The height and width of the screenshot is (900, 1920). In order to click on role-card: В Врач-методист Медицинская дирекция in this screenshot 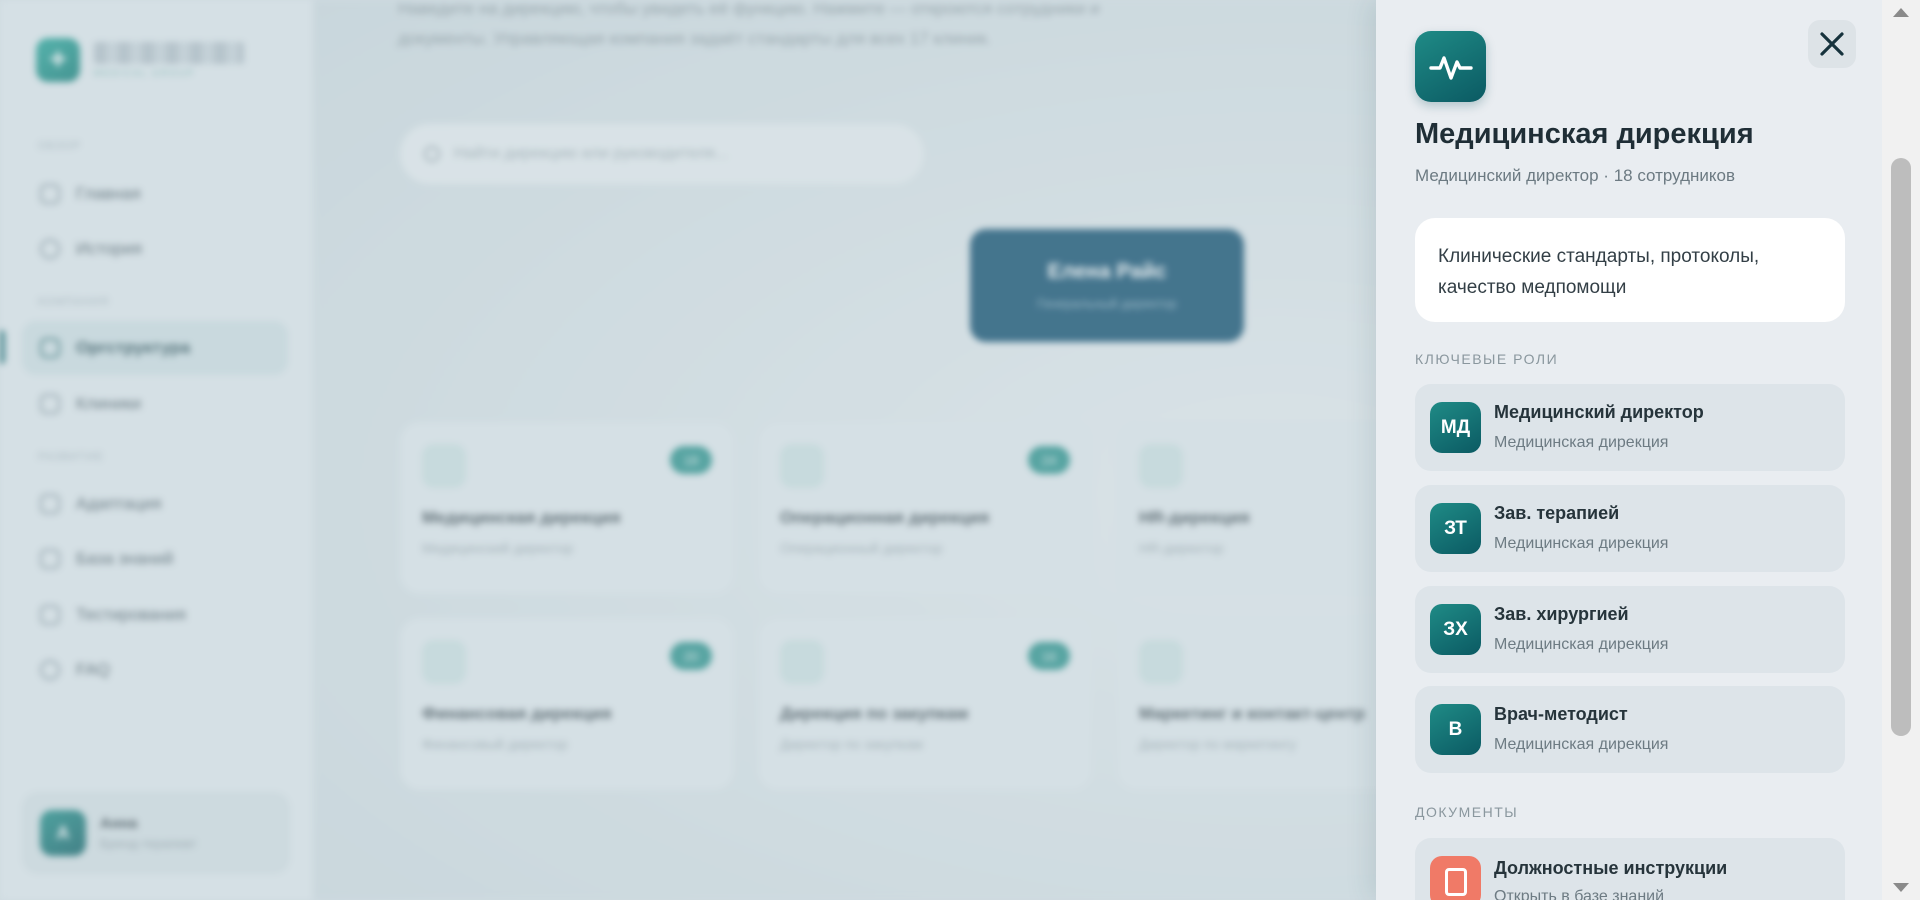, I will do `click(1630, 729)`.